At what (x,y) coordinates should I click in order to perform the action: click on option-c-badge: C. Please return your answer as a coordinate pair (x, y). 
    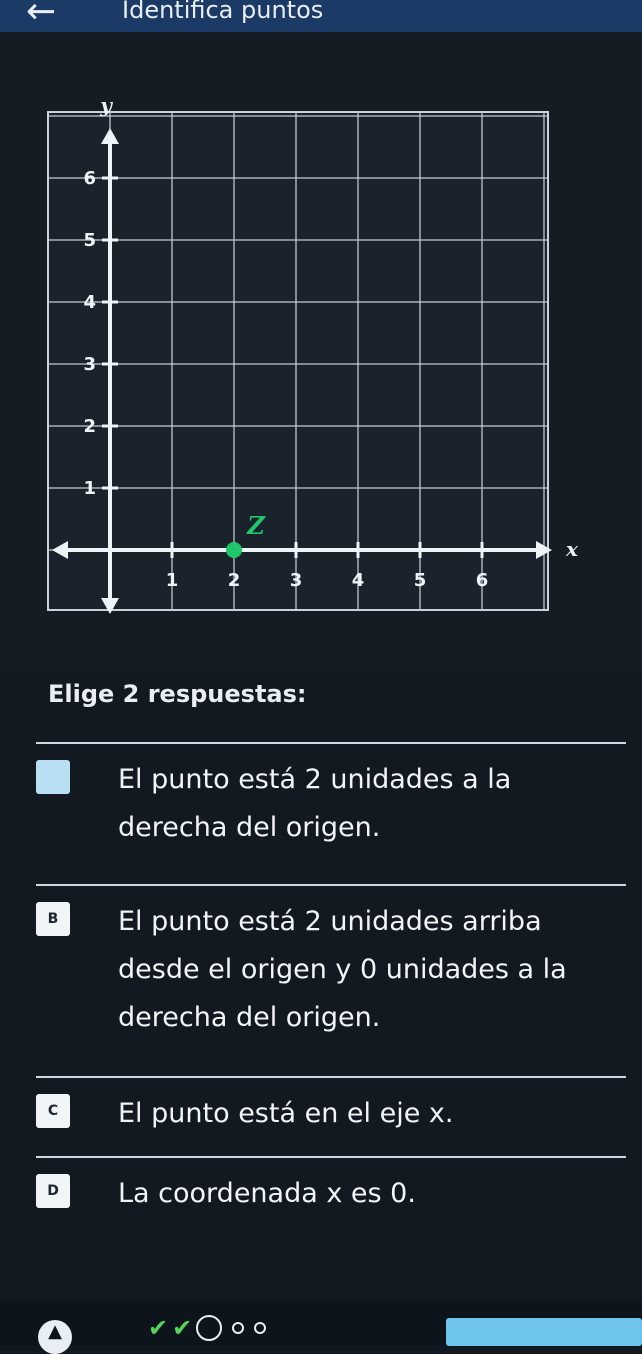
    Looking at the image, I should click on (53, 1111).